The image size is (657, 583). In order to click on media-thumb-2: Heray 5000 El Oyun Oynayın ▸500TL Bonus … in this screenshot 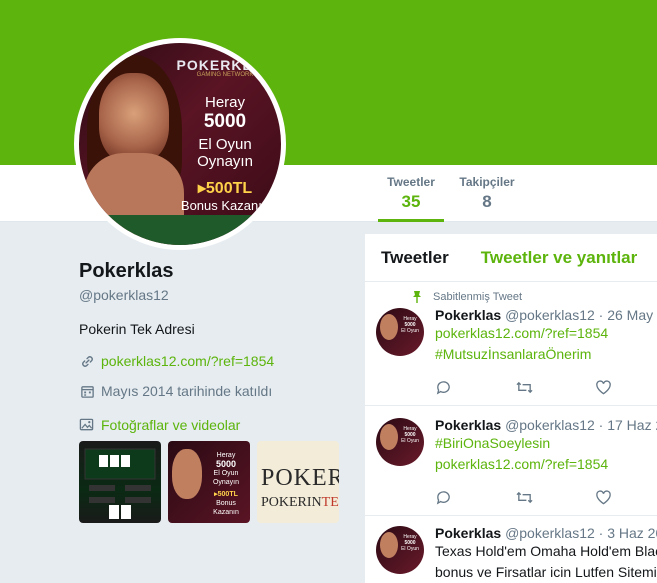, I will do `click(209, 482)`.